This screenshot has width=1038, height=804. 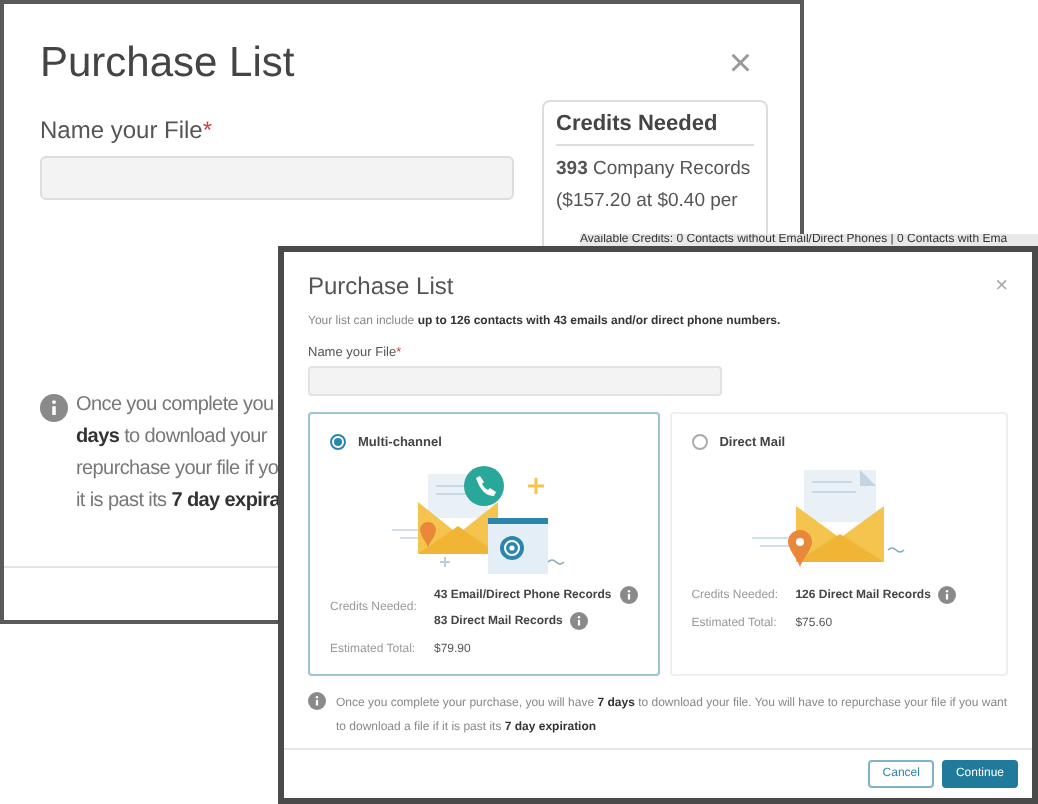 I want to click on field-label: Name your File*, so click(x=127, y=130).